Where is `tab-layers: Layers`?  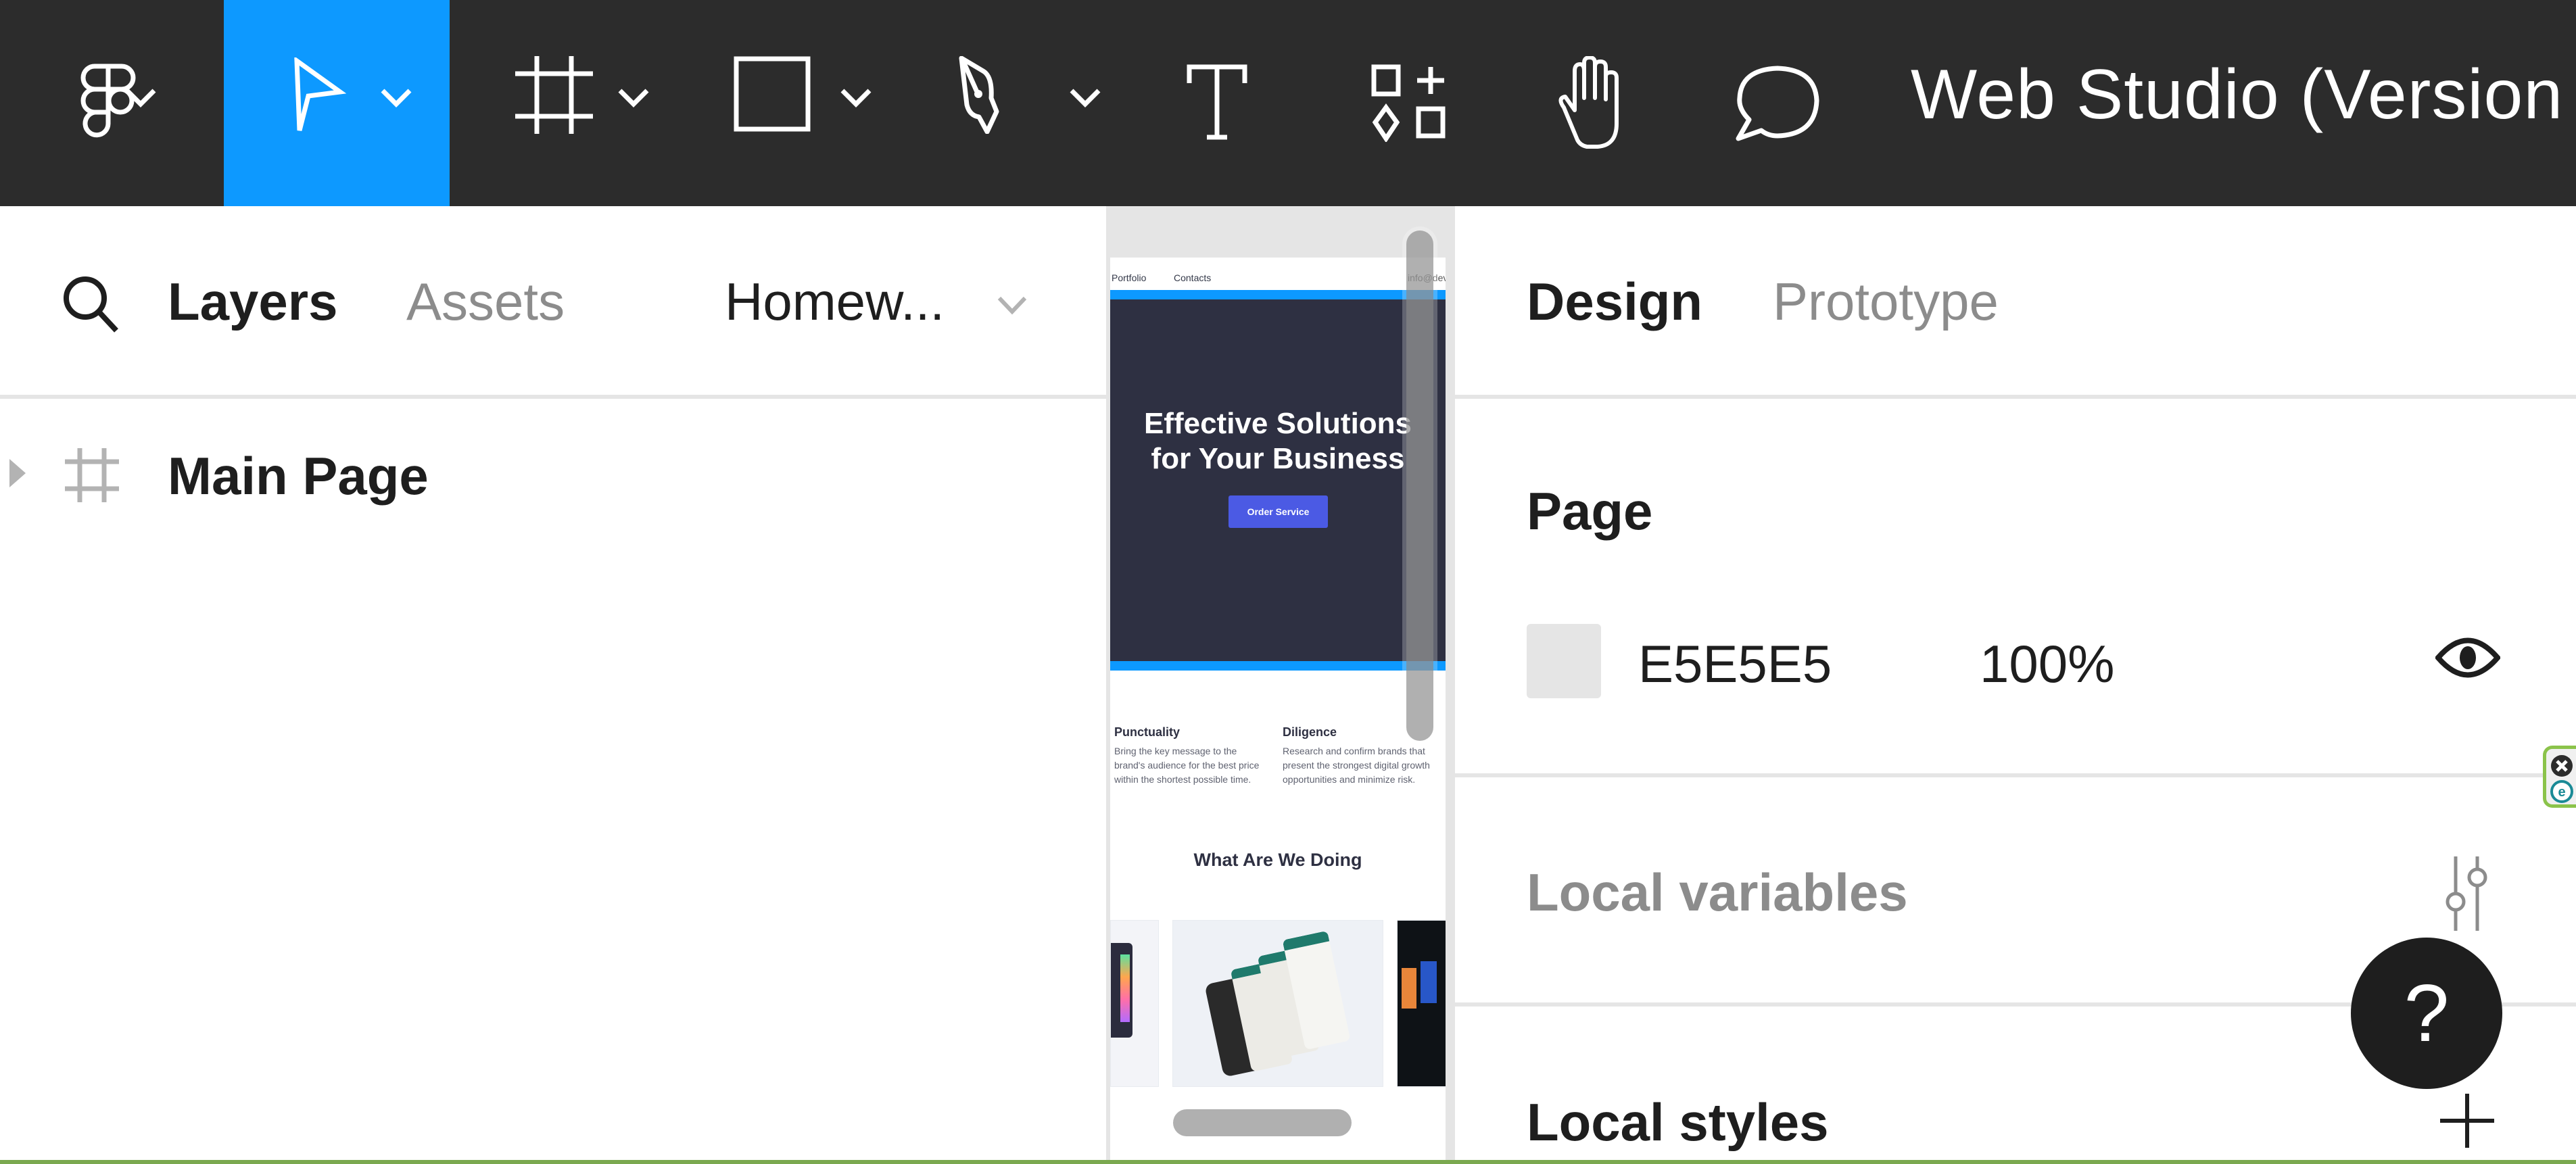 tab-layers: Layers is located at coordinates (253, 302).